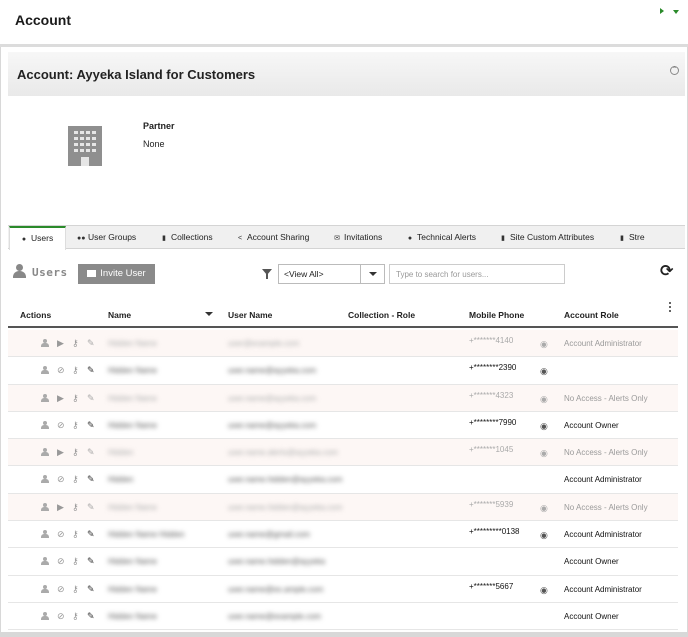  I want to click on account-title: Account: Ayyeka Island for Customers, so click(136, 74).